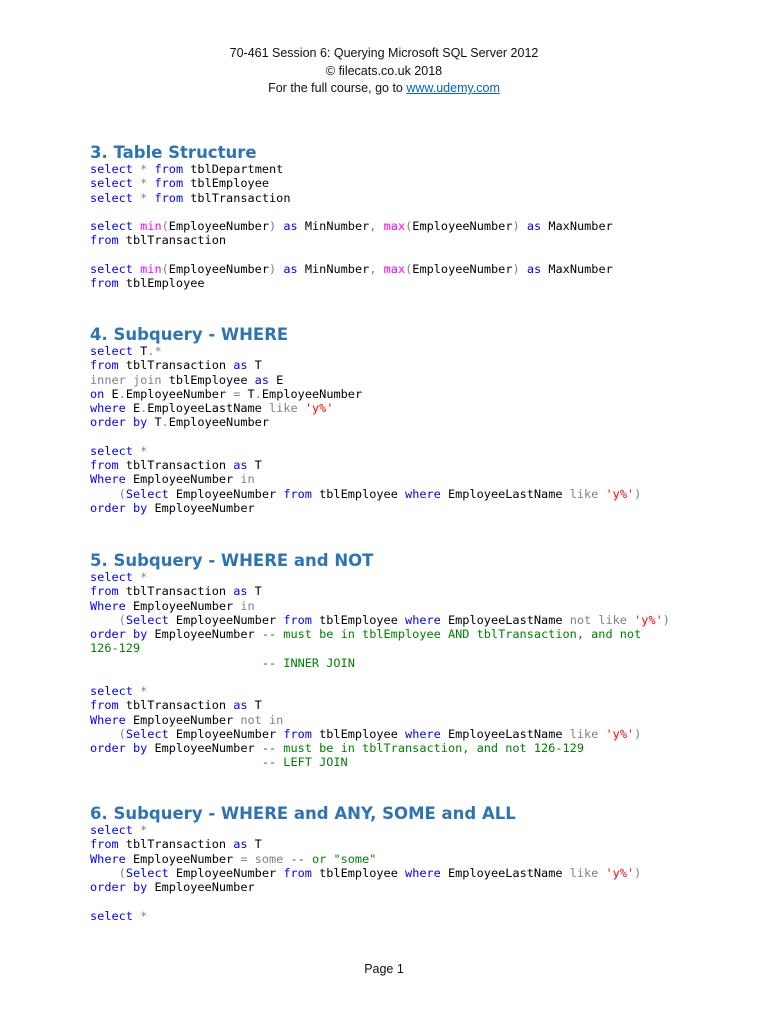 The height and width of the screenshot is (1024, 768). Describe the element at coordinates (453, 88) in the screenshot. I see `udemy-link: www.udemy.com` at that location.